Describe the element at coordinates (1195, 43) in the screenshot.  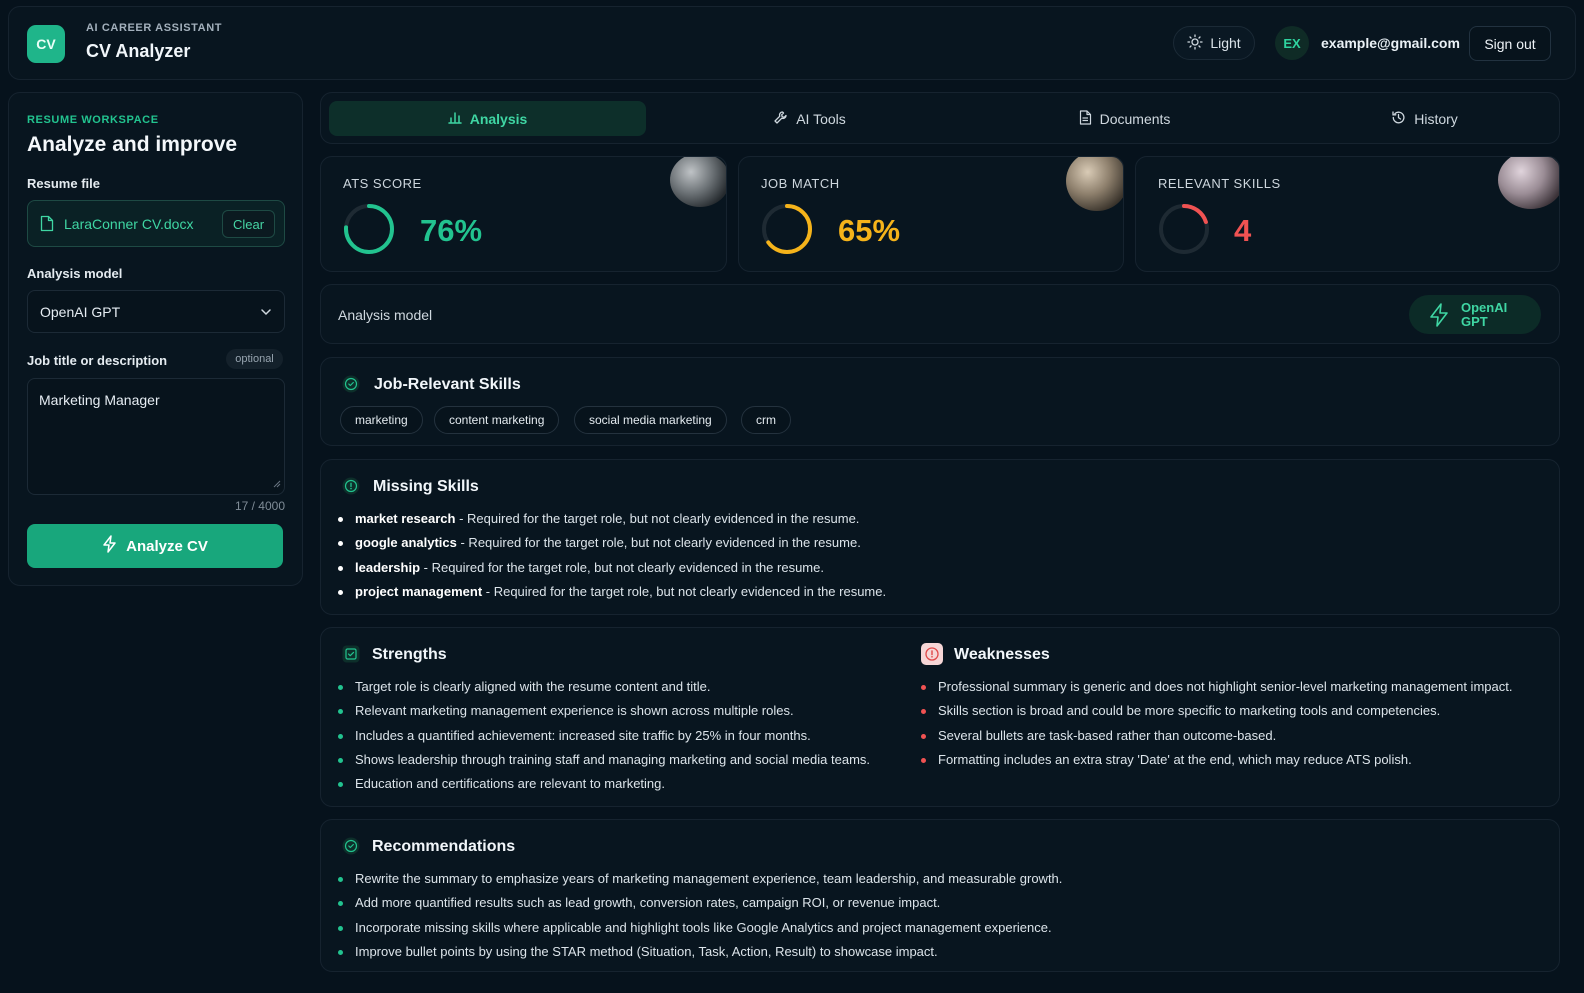
I see `sun-icon` at that location.